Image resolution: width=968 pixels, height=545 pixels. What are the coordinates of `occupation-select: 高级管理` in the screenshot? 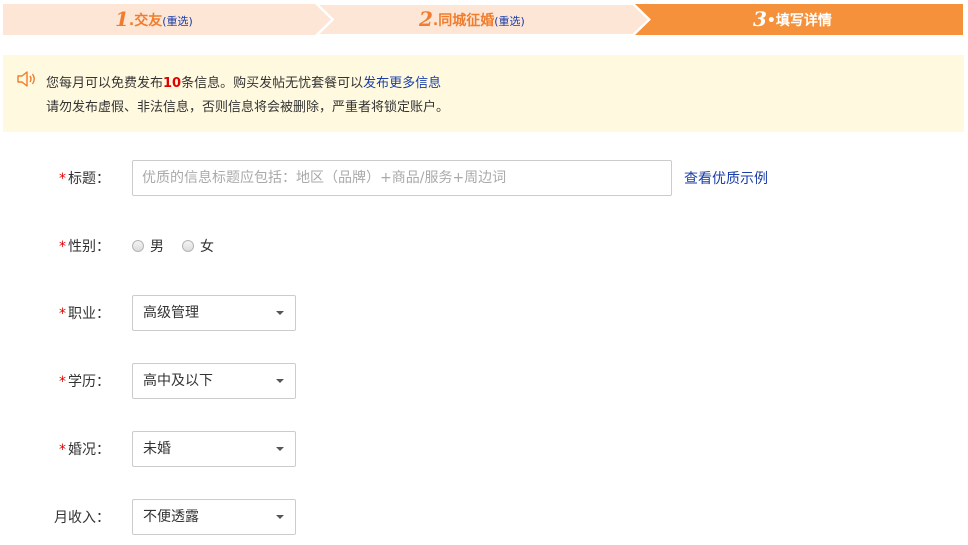 It's located at (214, 313).